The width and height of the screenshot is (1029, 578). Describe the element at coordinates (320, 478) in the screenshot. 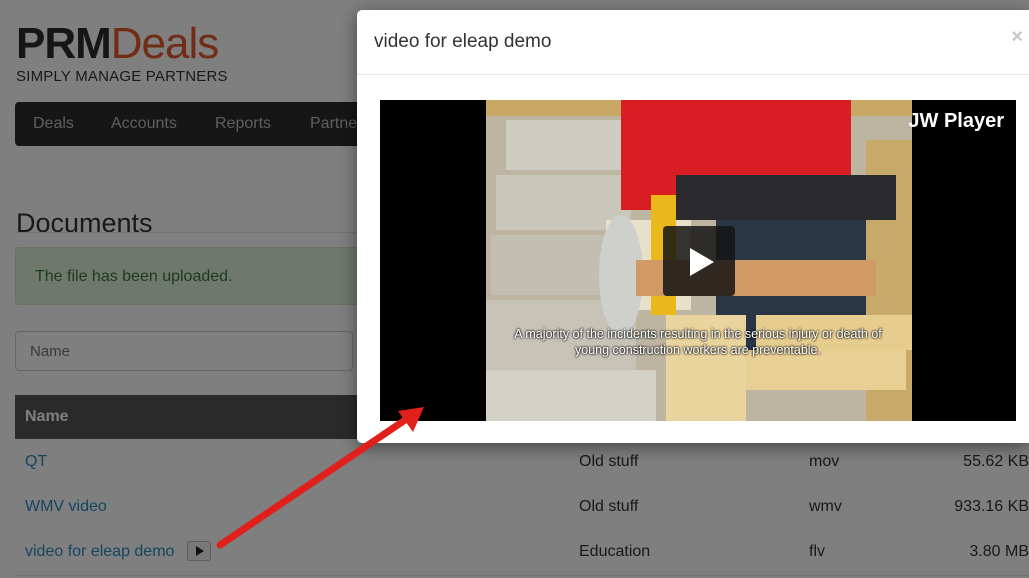

I see `annotation-arrow` at that location.